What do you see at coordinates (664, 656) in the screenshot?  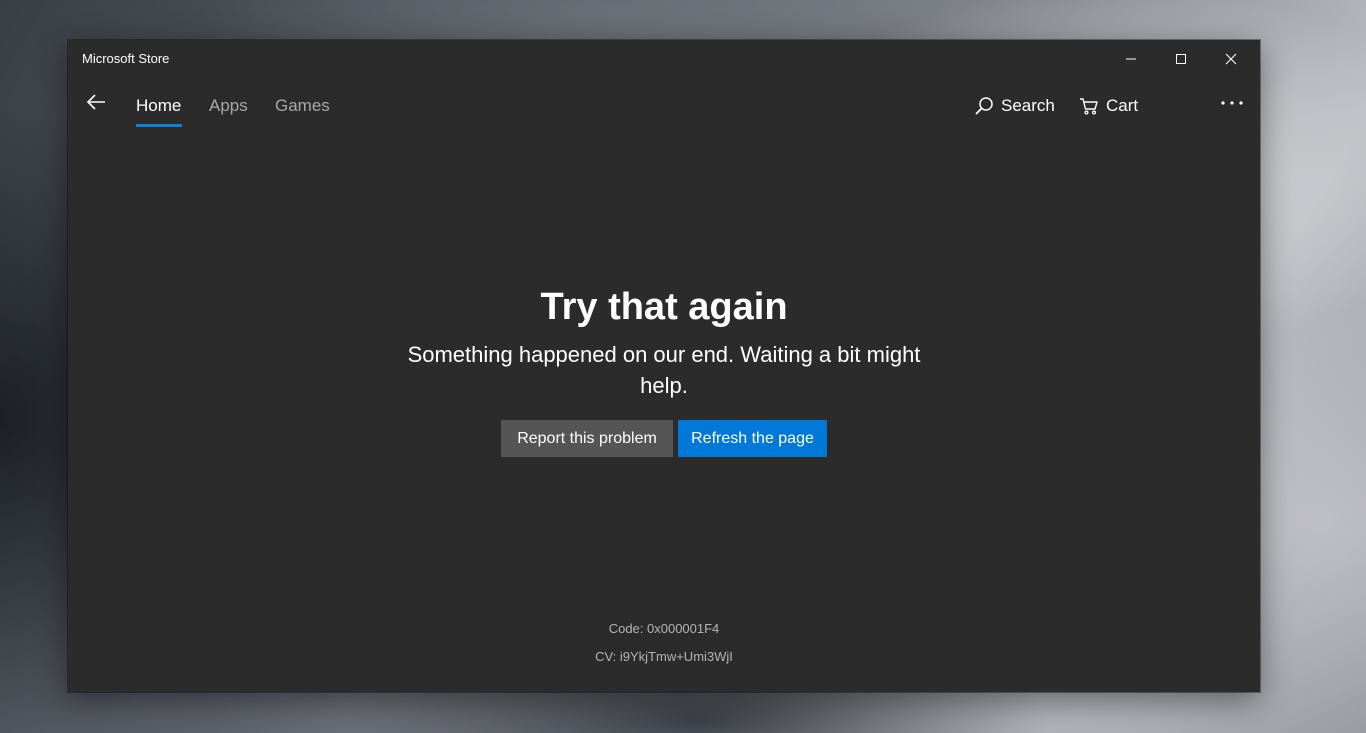 I see `correlation-vector: CV: i9YkjTmw+Umi3WjI` at bounding box center [664, 656].